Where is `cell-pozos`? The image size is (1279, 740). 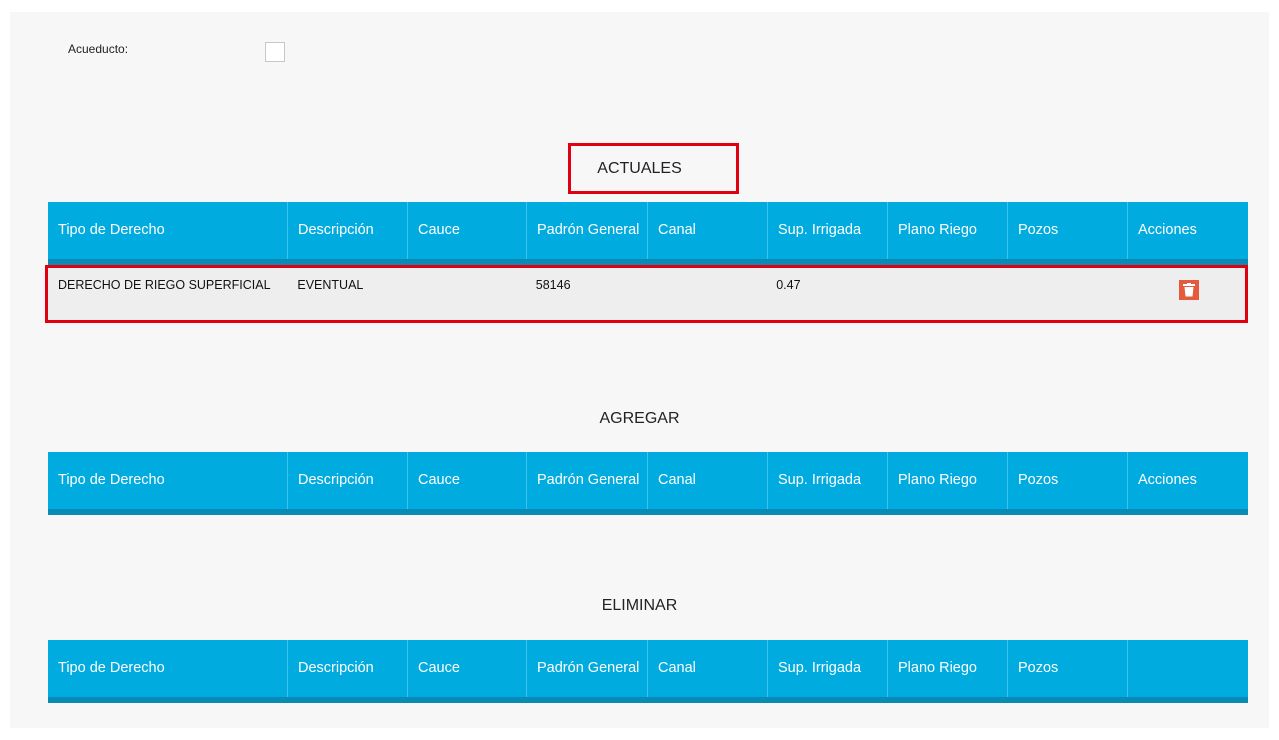
cell-pozos is located at coordinates (1066, 294).